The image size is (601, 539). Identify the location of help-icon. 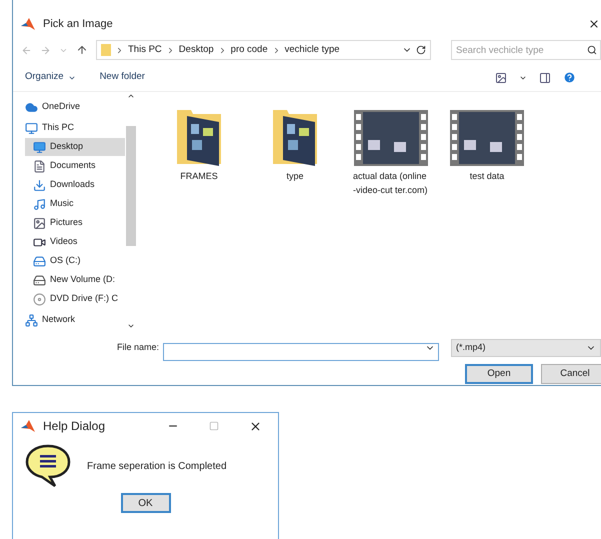
(569, 77).